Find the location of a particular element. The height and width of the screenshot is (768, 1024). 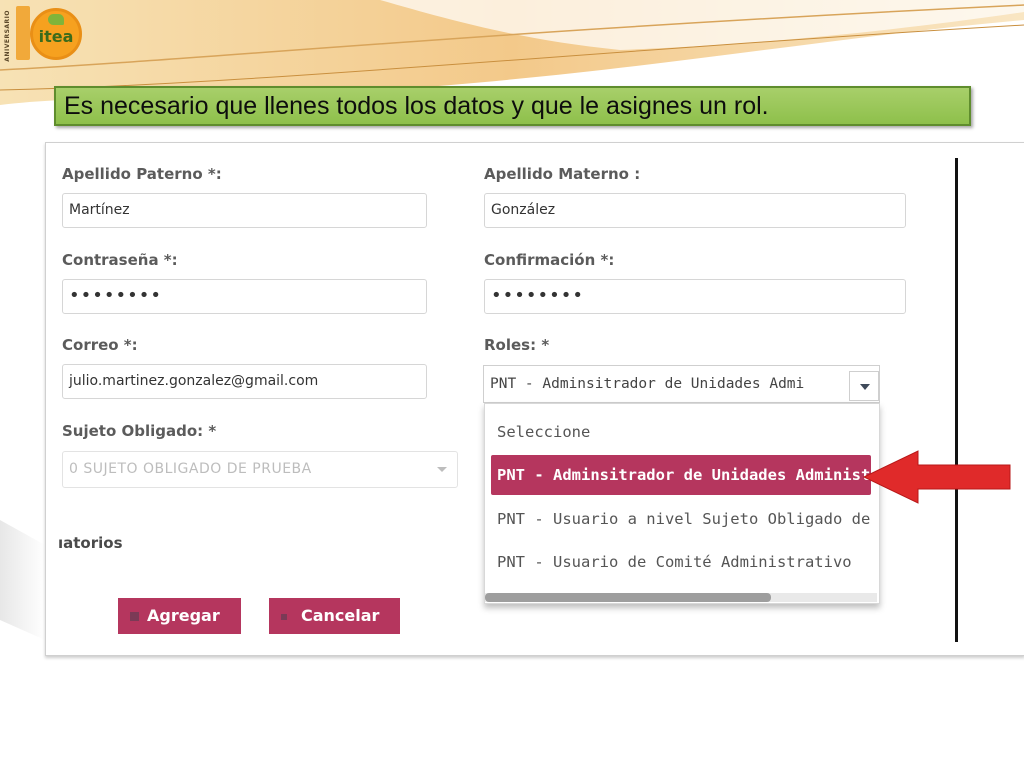

roles-option: PNT - Usuario de Comité Administrativo is located at coordinates (681, 562).